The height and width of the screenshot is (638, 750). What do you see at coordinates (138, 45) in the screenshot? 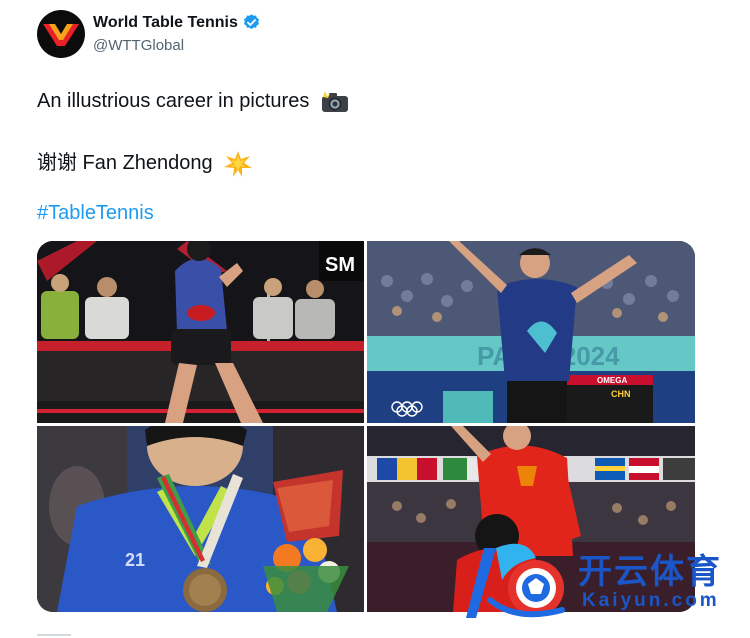
I see `account-handle: @WTTGlobal` at bounding box center [138, 45].